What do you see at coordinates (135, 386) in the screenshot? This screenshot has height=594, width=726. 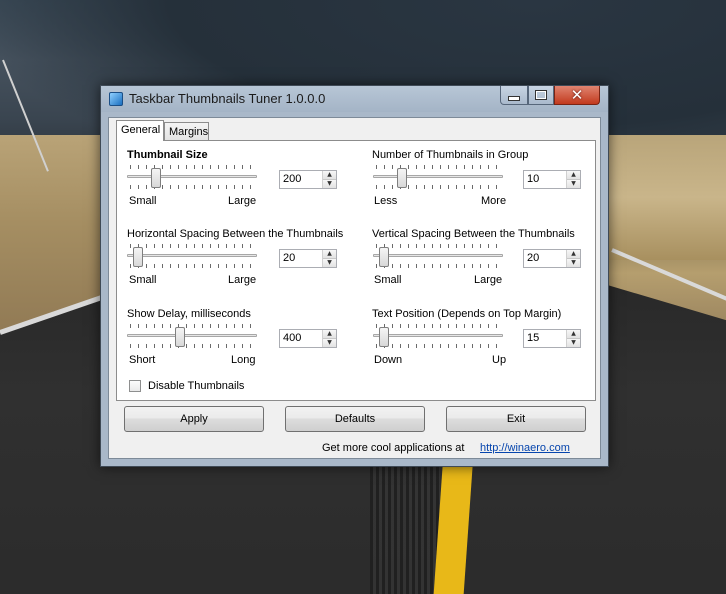 I see `disable-thumbnails-checkbox` at bounding box center [135, 386].